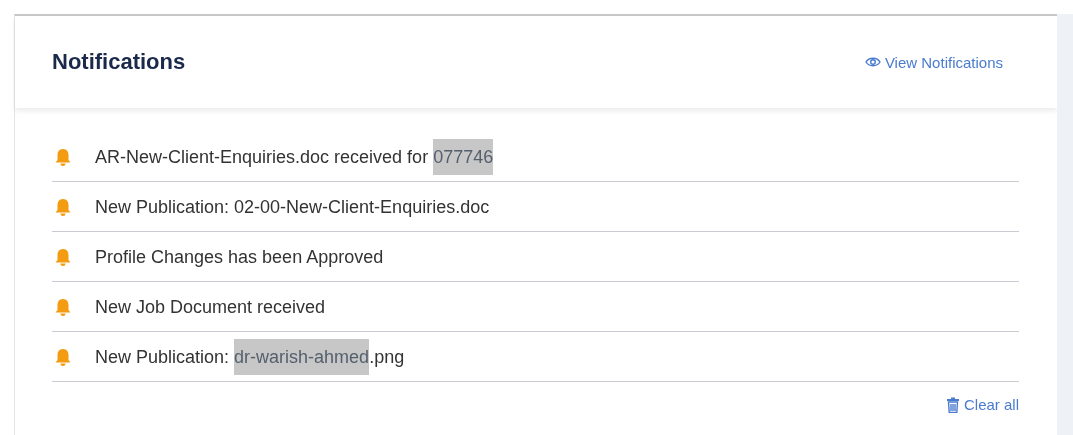 The width and height of the screenshot is (1073, 435). What do you see at coordinates (933, 62) in the screenshot?
I see `view-notifications-link: View Notifications` at bounding box center [933, 62].